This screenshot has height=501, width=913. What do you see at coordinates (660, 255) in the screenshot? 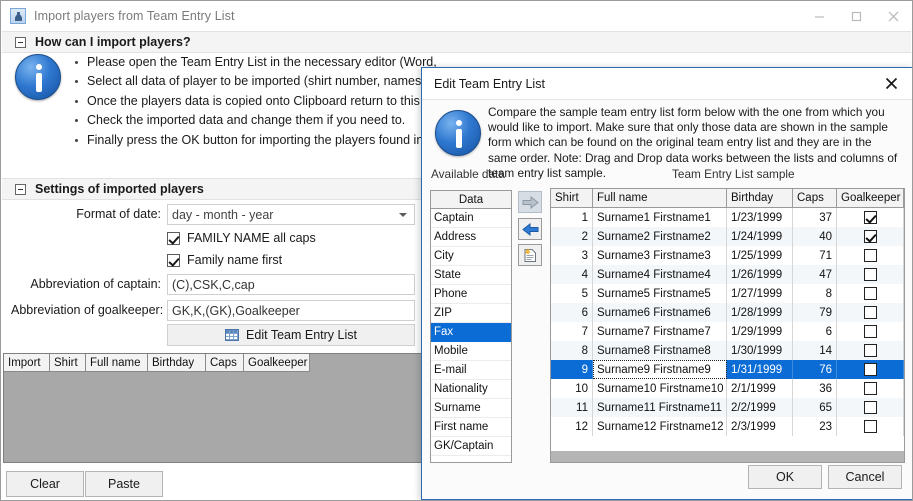
I see `cell-full-name: Surname3 Firstname3` at bounding box center [660, 255].